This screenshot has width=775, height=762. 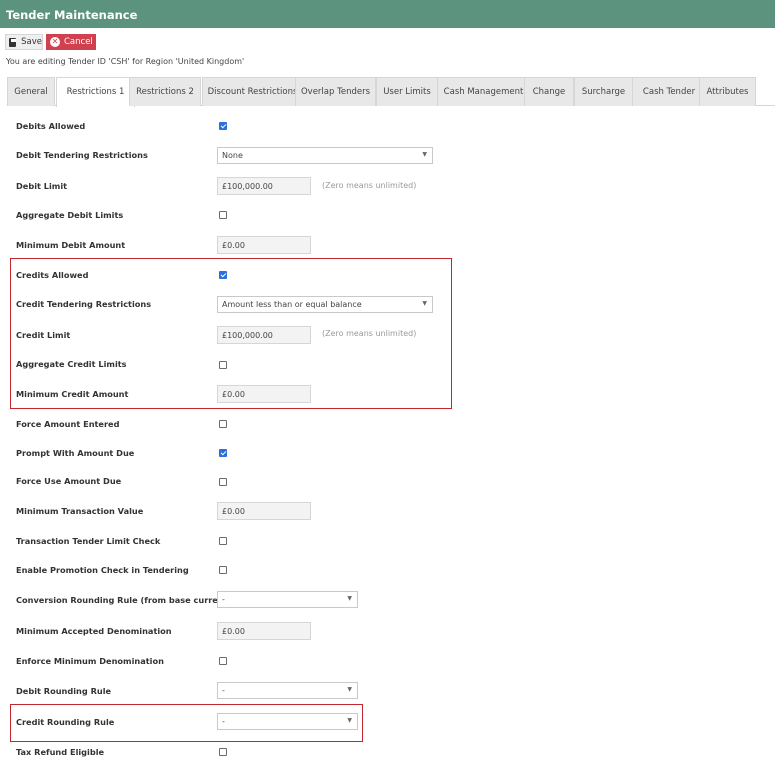 I want to click on debit-limit-hint: (Zero means unlimited), so click(x=369, y=185).